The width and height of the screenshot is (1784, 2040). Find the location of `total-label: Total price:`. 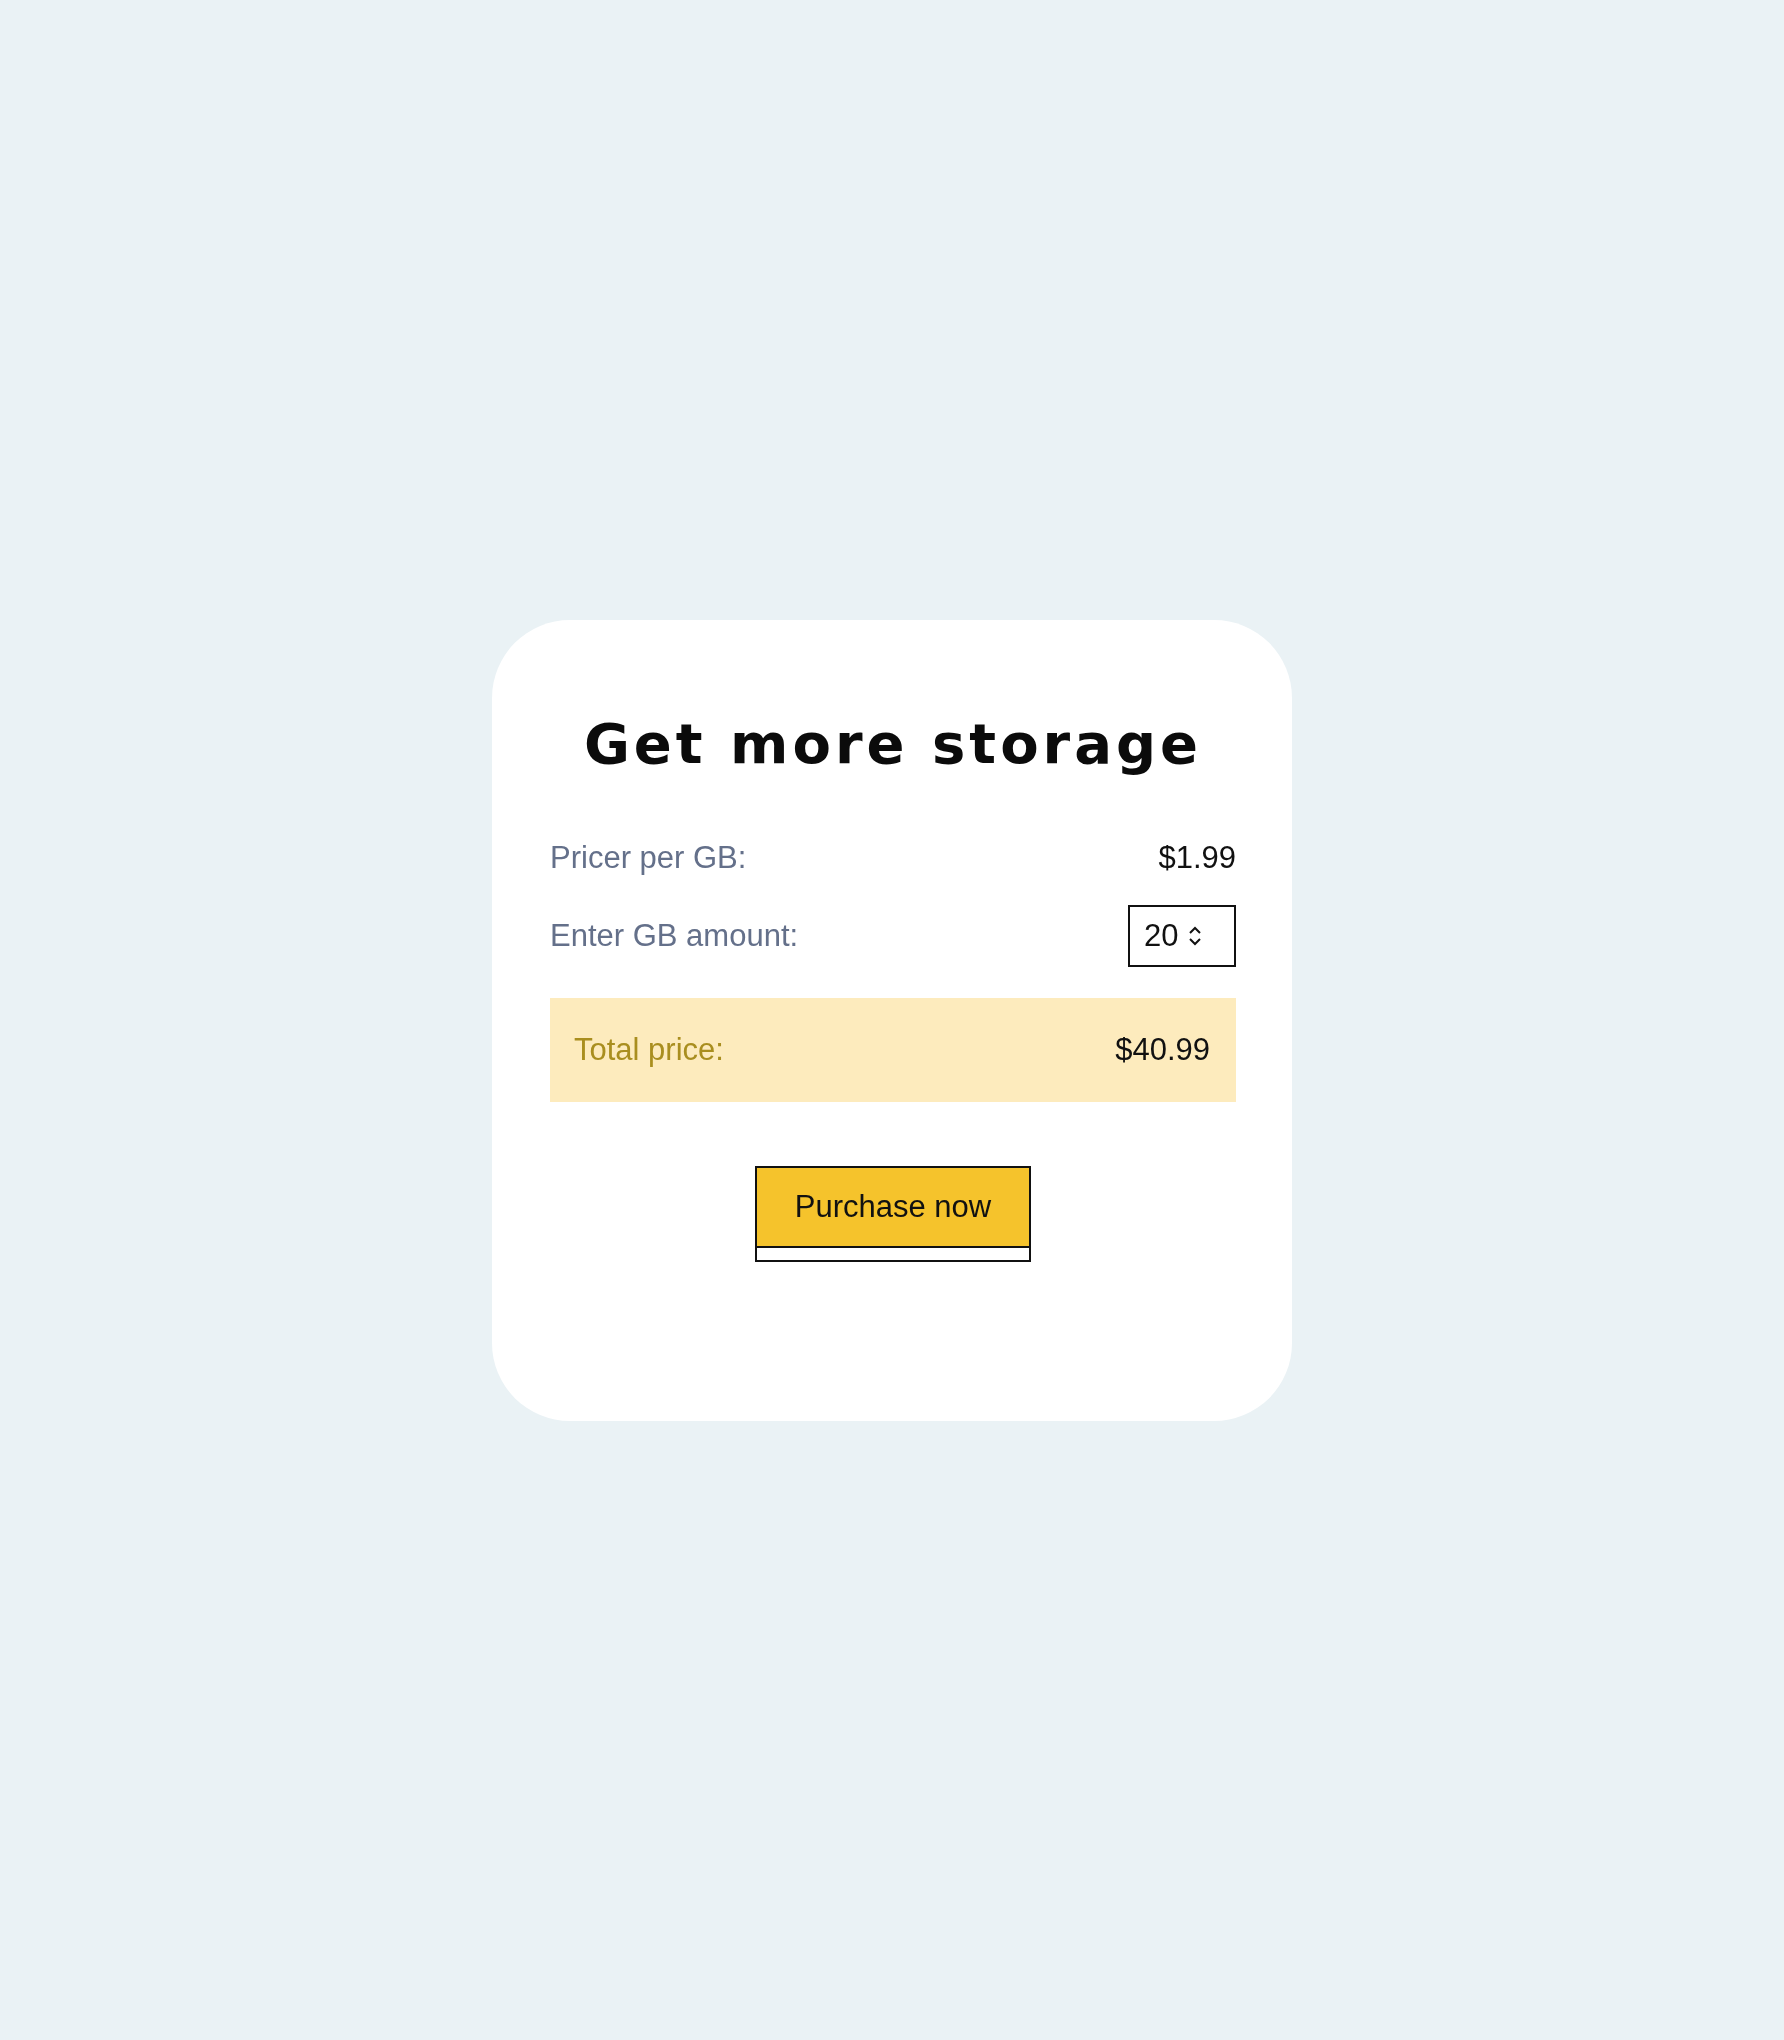

total-label: Total price: is located at coordinates (649, 1049).